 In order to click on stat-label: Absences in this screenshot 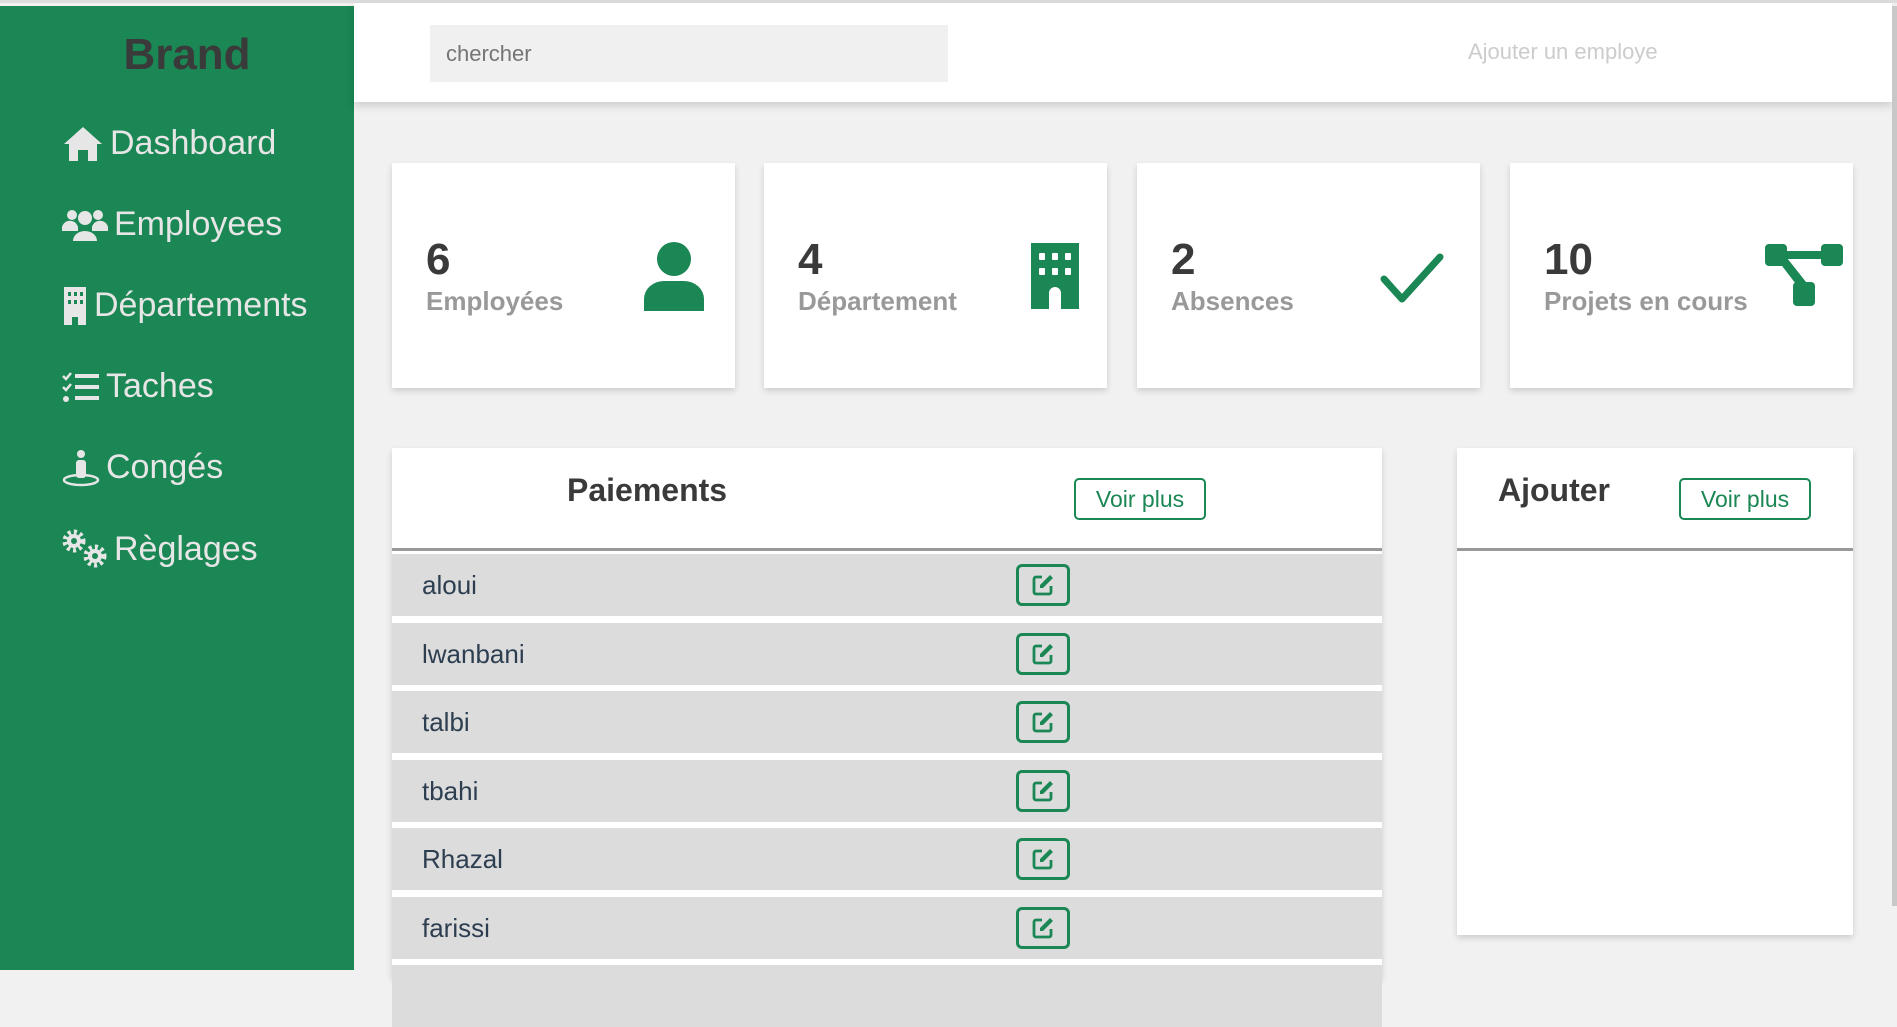, I will do `click(1232, 301)`.